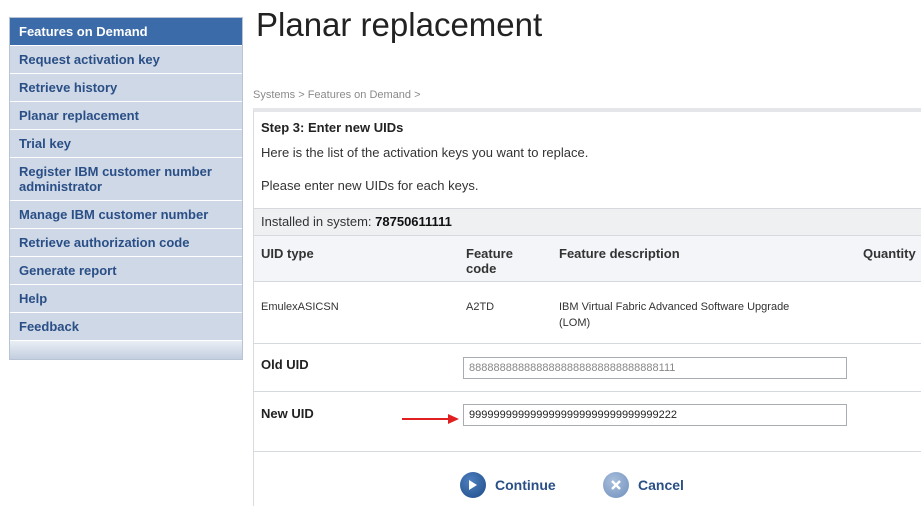 This screenshot has height=507, width=921. I want to click on system-number: 78750611111, so click(413, 221).